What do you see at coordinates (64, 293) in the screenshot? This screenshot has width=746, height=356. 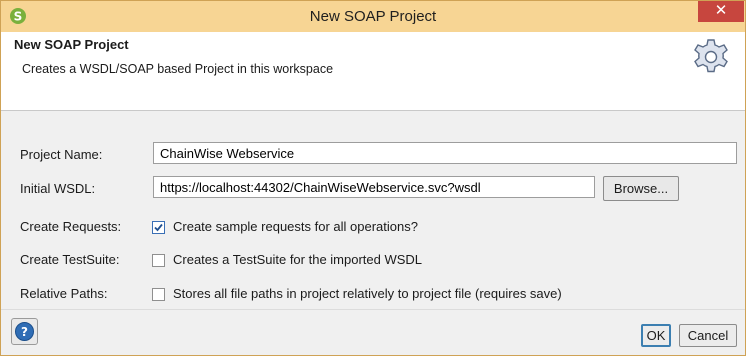 I see `relative-paths-label: Relative Paths:` at bounding box center [64, 293].